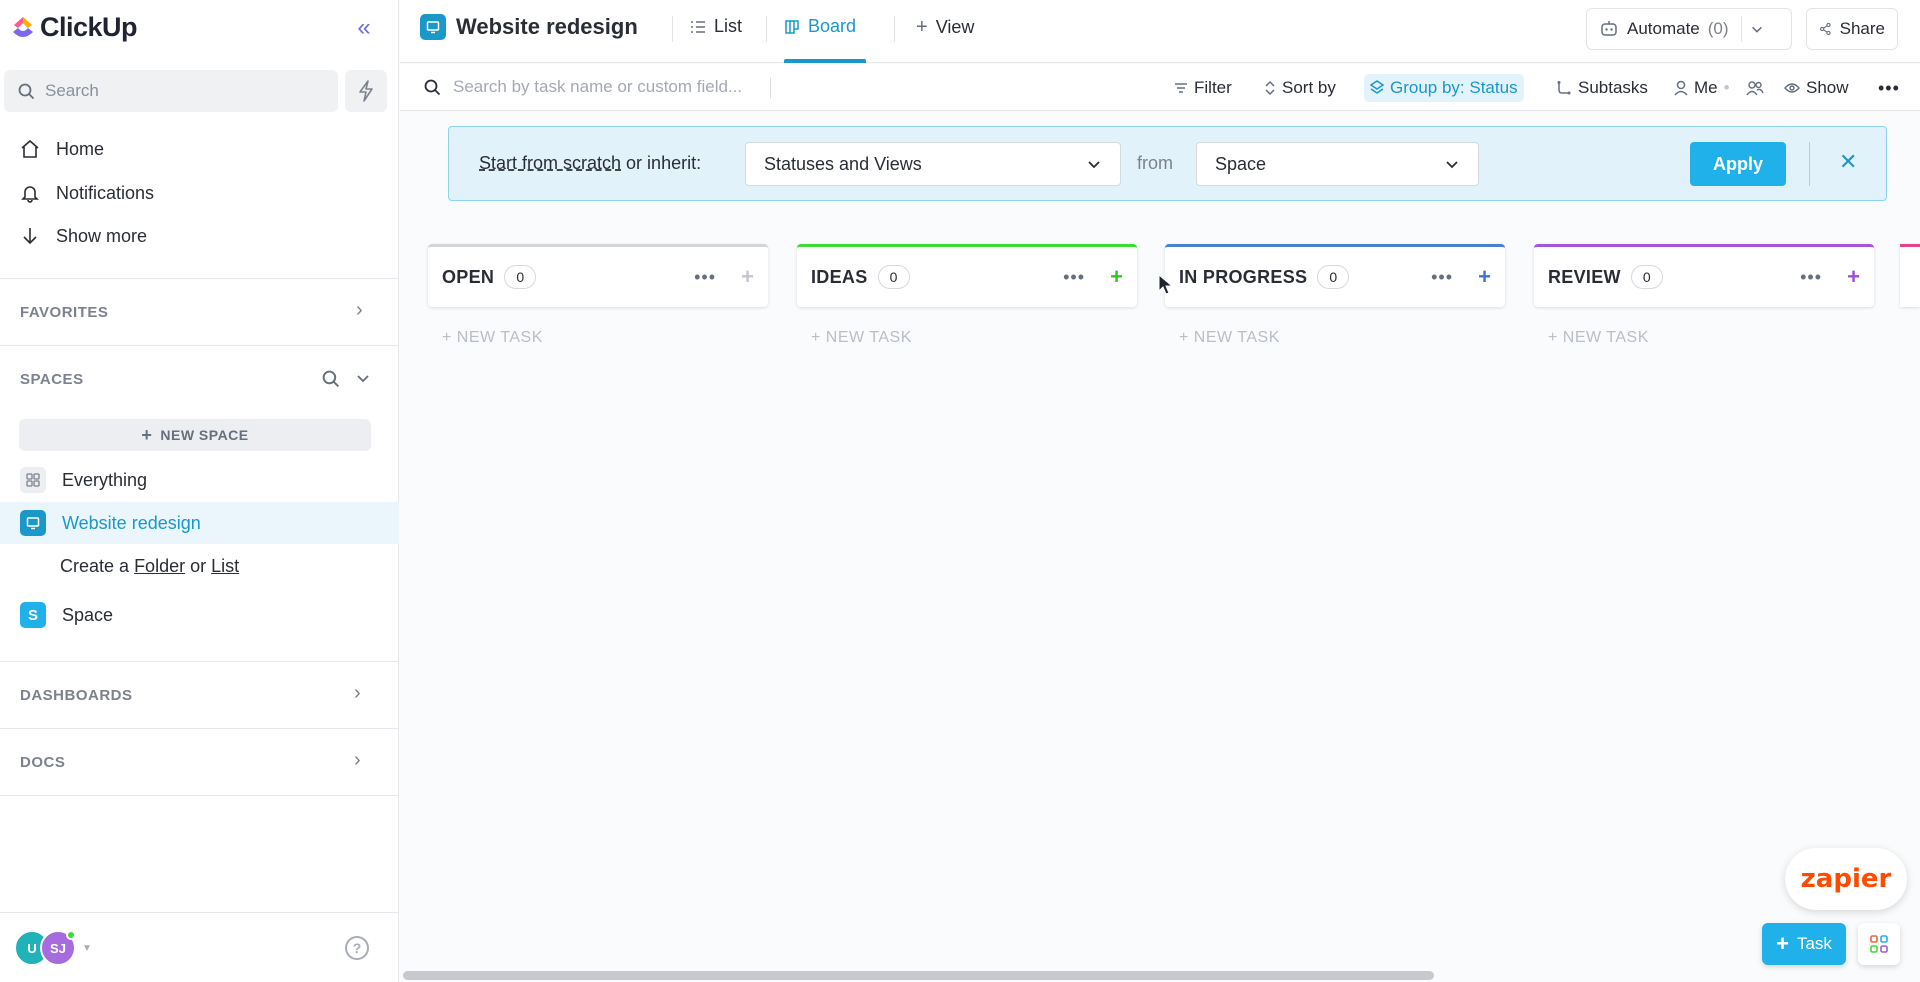  I want to click on board-column-partial, so click(1910, 275).